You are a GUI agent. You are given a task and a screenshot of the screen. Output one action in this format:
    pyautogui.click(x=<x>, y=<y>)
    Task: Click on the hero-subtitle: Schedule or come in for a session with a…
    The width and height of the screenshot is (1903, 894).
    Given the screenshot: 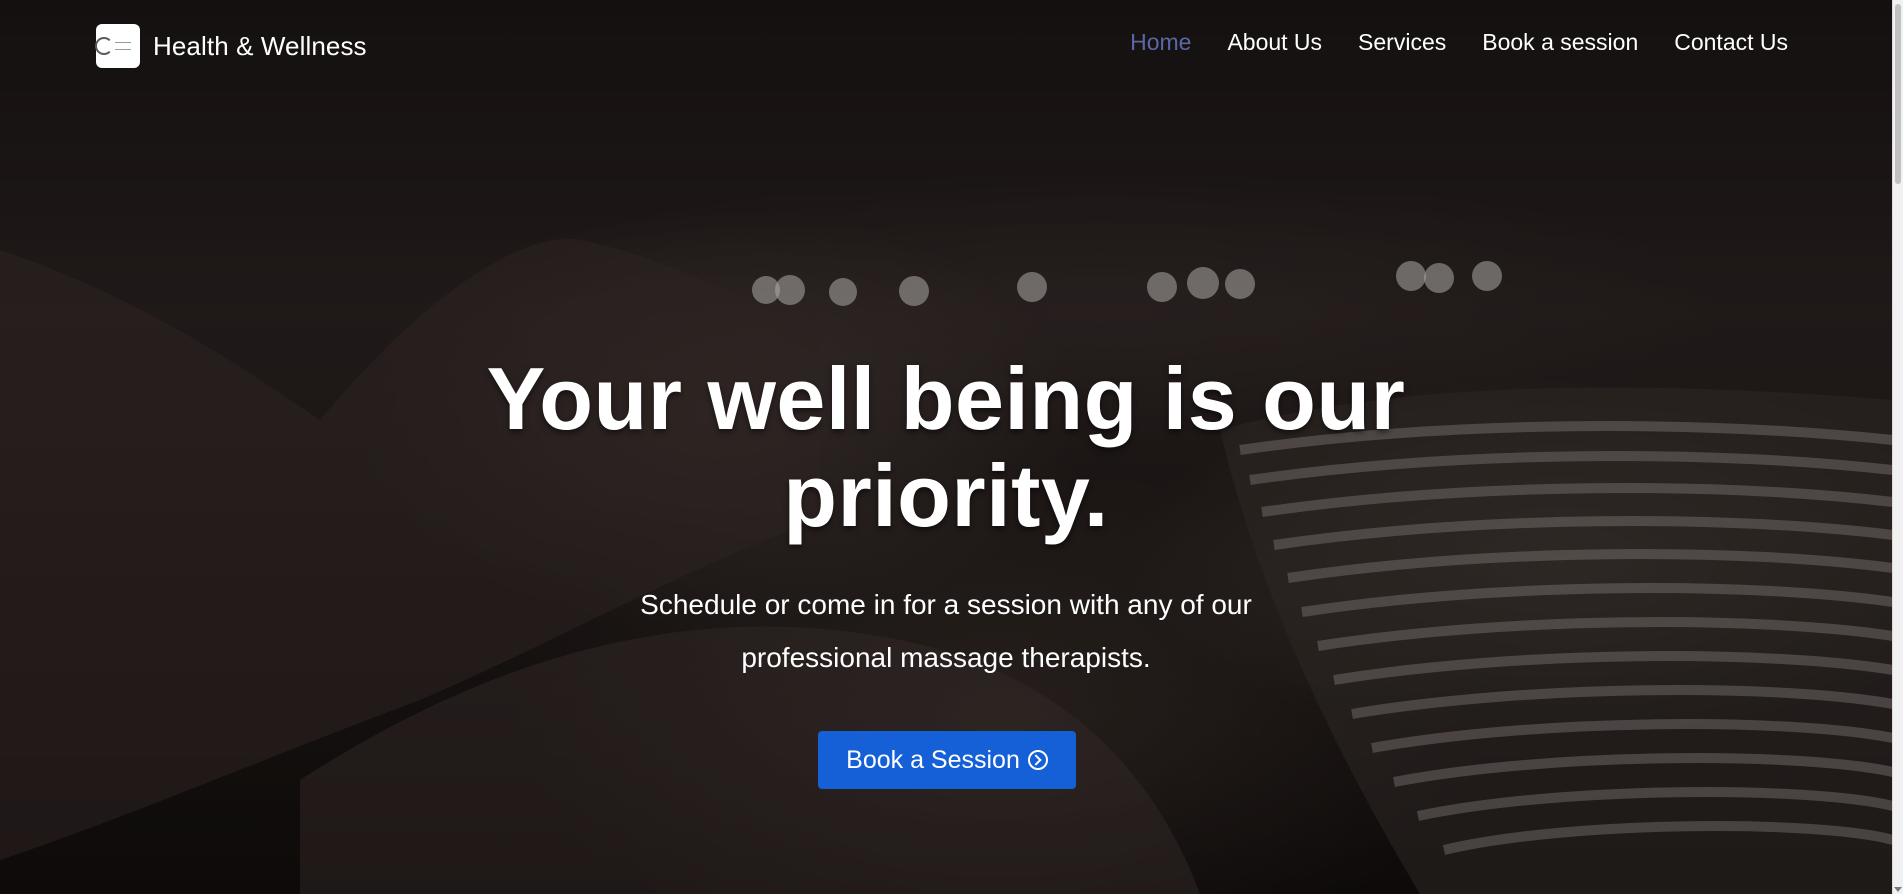 What is the action you would take?
    pyautogui.click(x=946, y=631)
    